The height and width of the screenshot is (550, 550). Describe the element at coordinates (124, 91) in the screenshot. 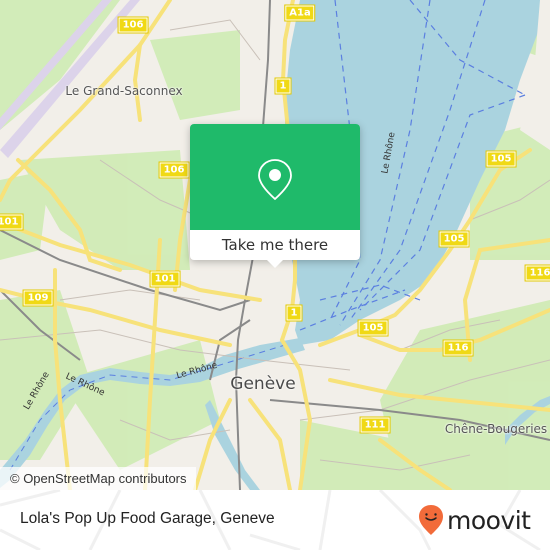

I see `place-label-le-grand-saconnex: Le Grand-Saconnex` at that location.